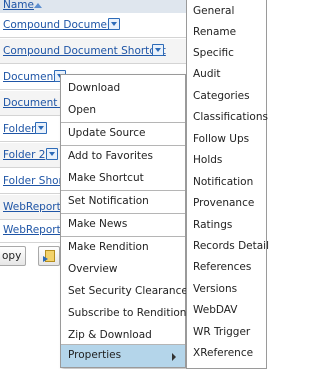 This screenshot has height=369, width=320. I want to click on menu-item-label: Properties, so click(95, 355).